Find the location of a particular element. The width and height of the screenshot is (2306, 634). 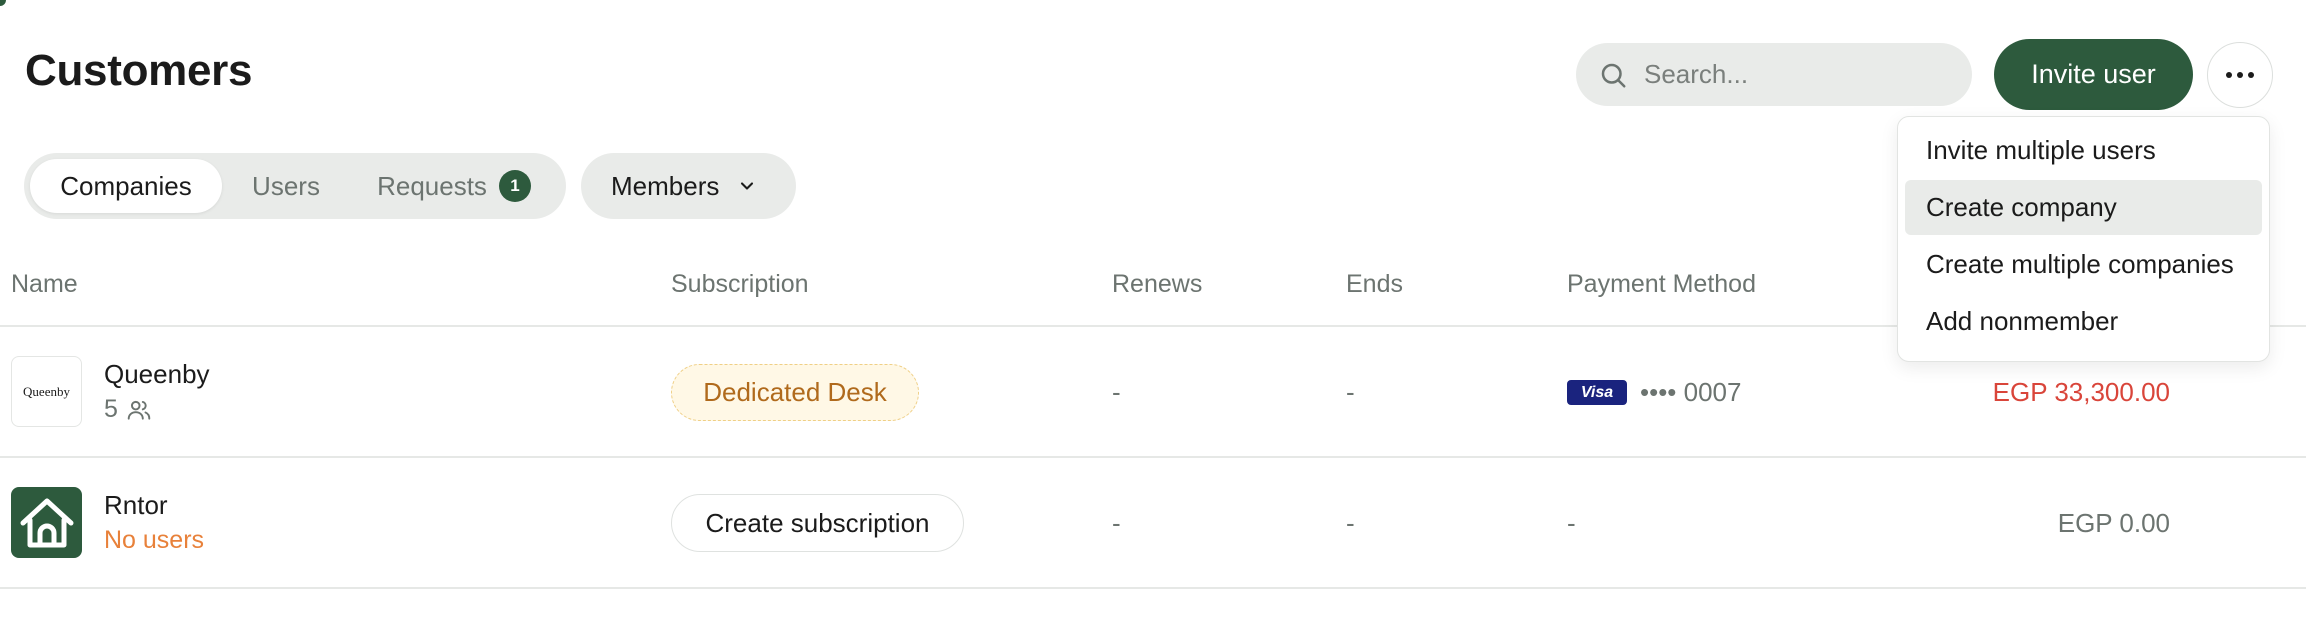

no-users-label: No users is located at coordinates (154, 540).